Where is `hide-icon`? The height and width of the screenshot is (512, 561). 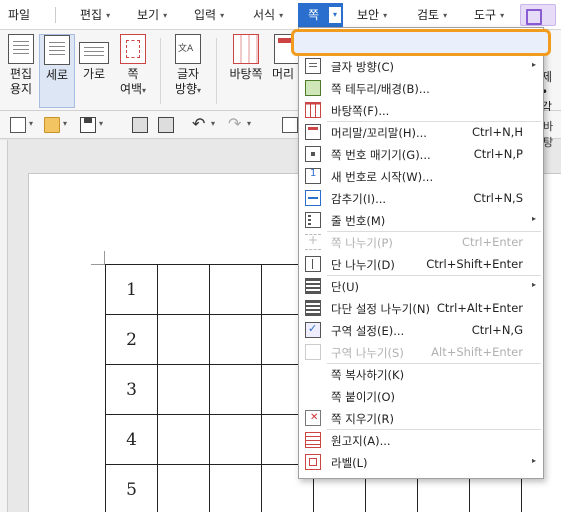
hide-icon is located at coordinates (313, 198).